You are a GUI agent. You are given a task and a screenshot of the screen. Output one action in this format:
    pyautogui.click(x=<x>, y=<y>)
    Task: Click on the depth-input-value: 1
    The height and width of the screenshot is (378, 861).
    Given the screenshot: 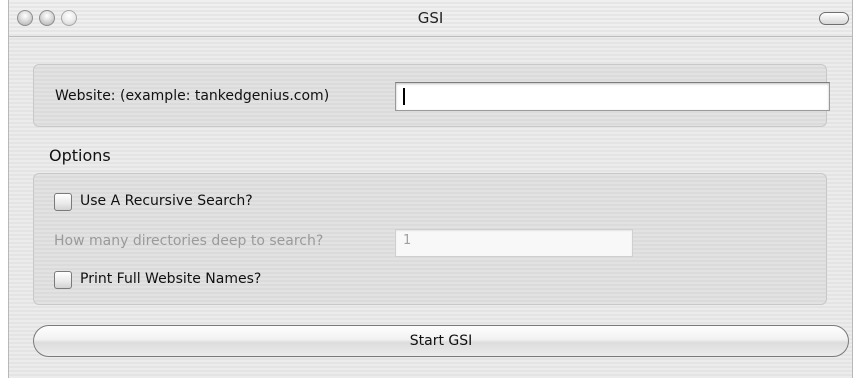 What is the action you would take?
    pyautogui.click(x=407, y=240)
    